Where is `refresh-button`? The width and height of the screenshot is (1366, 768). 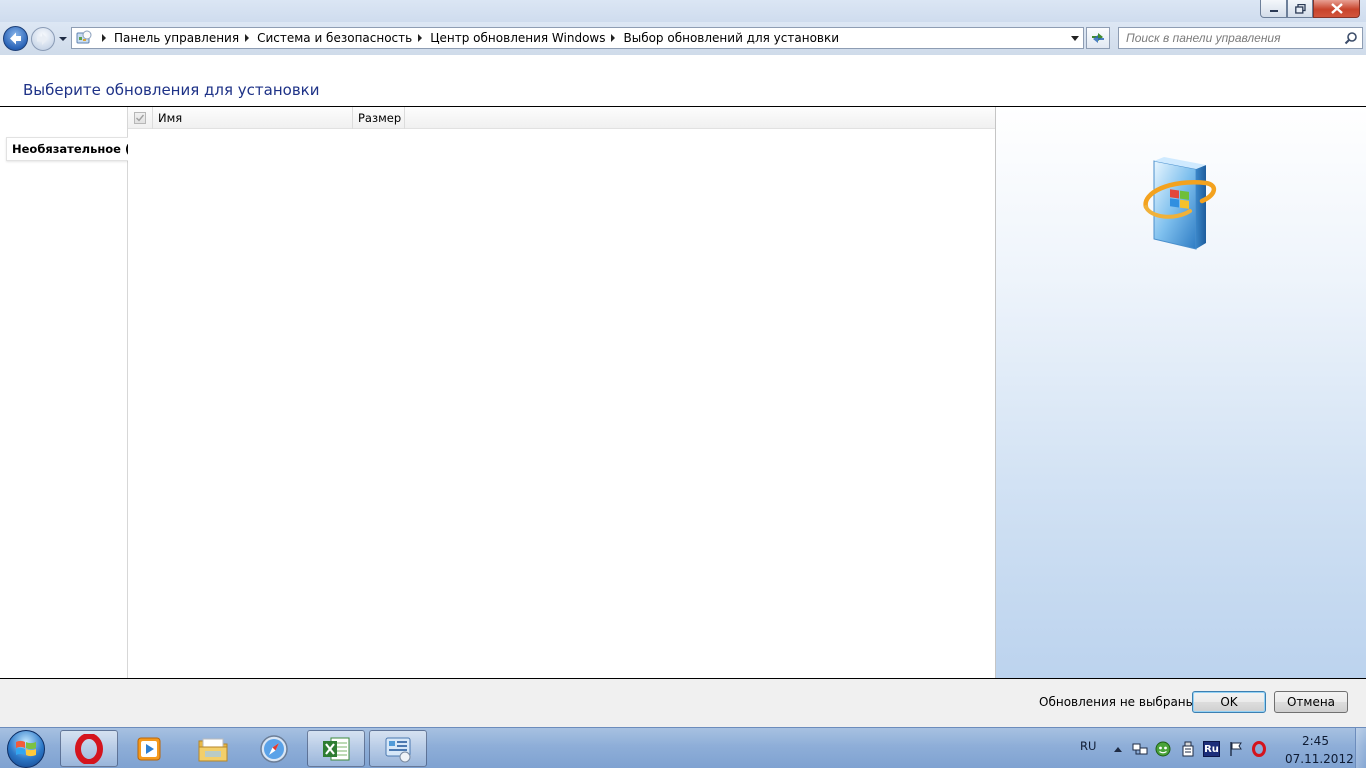
refresh-button is located at coordinates (1098, 38).